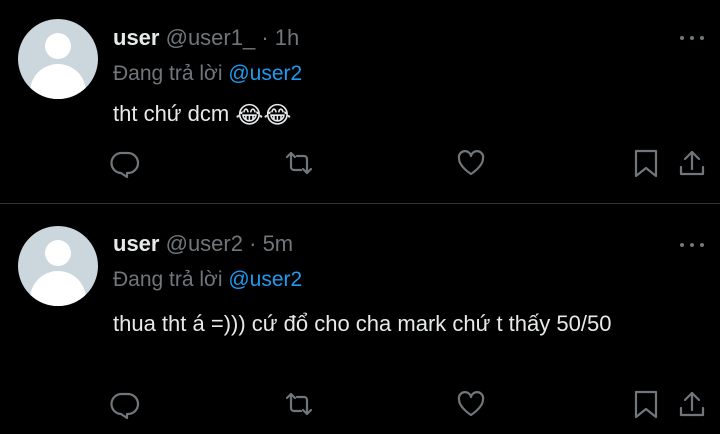 Image resolution: width=720 pixels, height=434 pixels. I want to click on user-handle: @user2, so click(204, 243).